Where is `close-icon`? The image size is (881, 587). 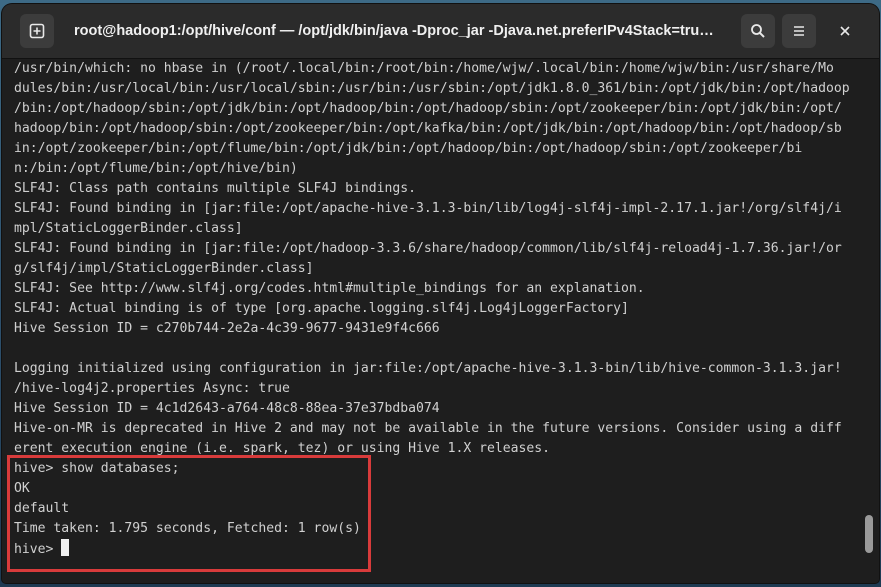 close-icon is located at coordinates (845, 31).